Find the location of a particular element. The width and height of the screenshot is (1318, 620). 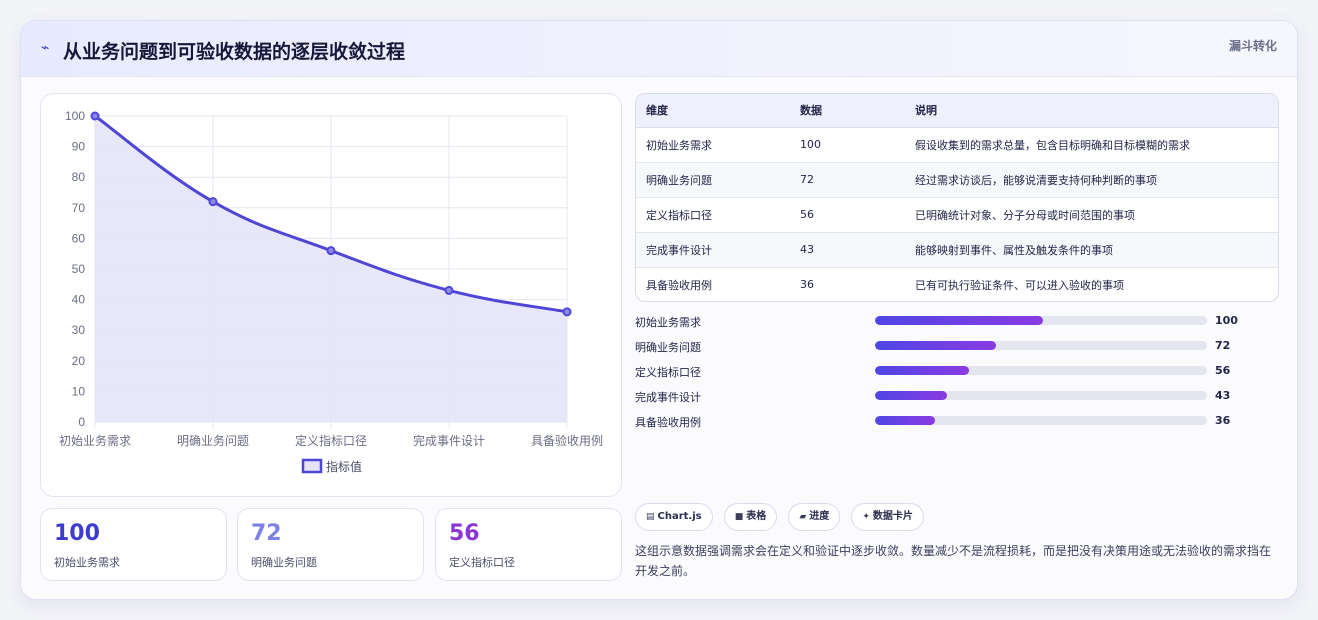

chip-chartjs: ▤ Chart.js is located at coordinates (674, 517).